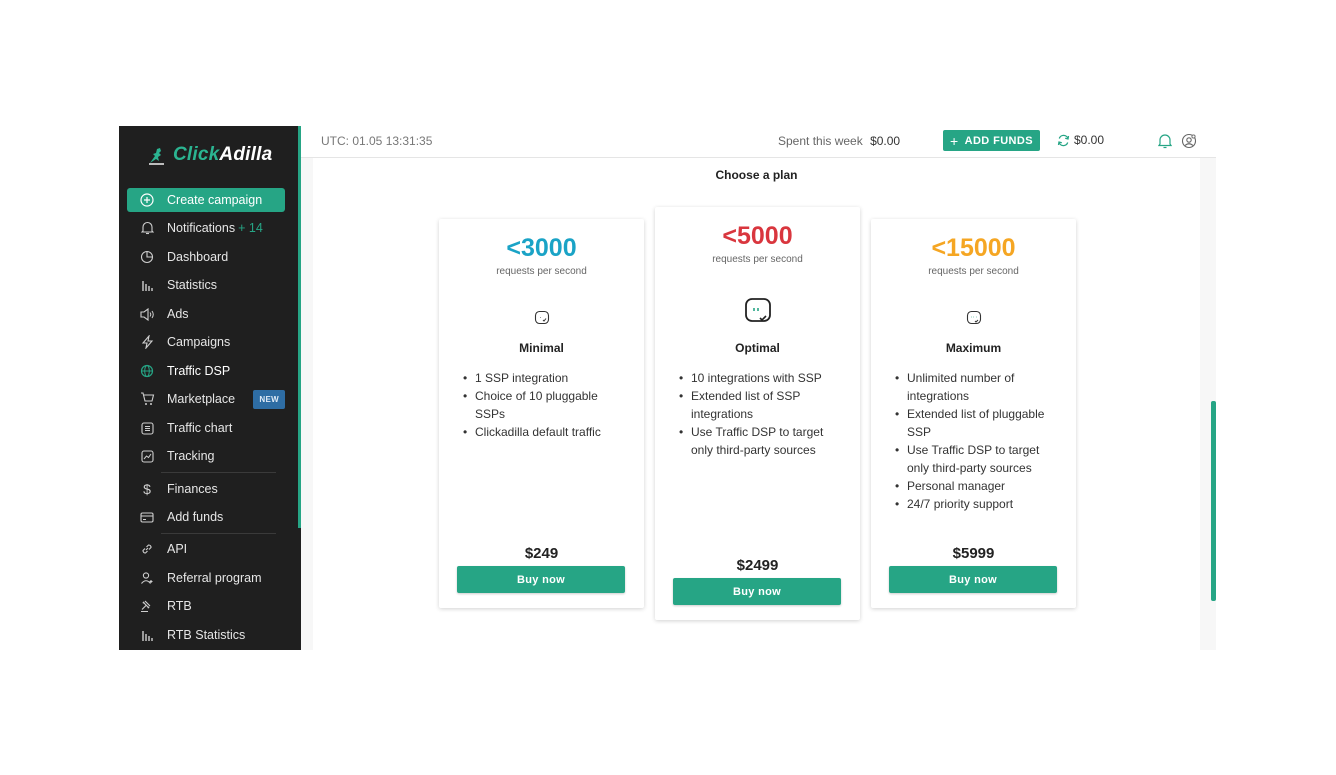  What do you see at coordinates (954, 140) in the screenshot?
I see `plus-icon: +` at bounding box center [954, 140].